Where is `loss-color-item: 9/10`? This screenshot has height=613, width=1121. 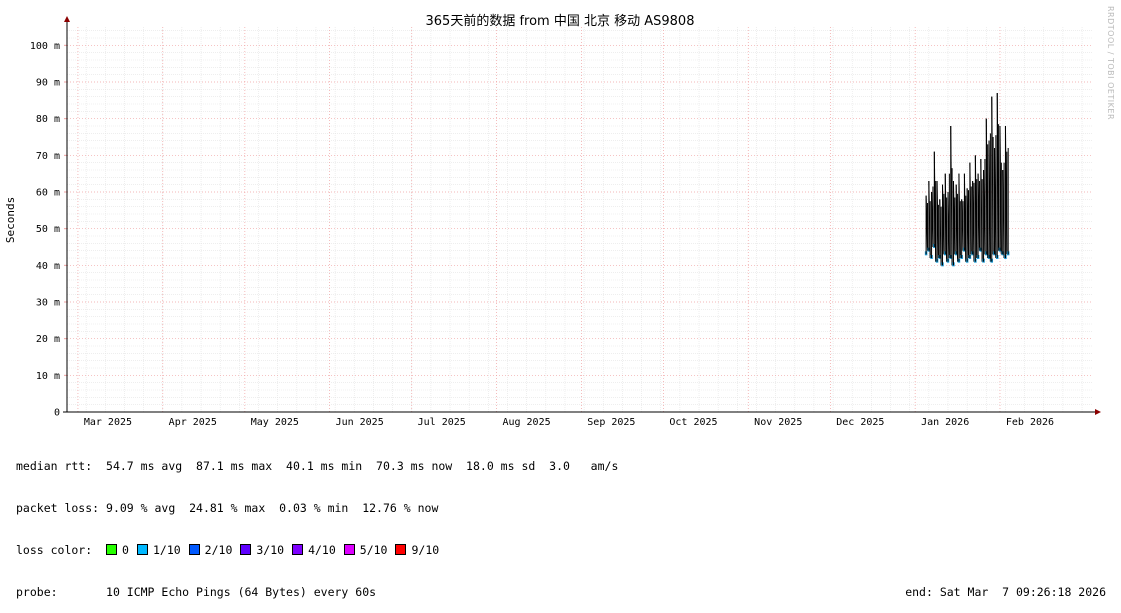 loss-color-item: 9/10 is located at coordinates (417, 550).